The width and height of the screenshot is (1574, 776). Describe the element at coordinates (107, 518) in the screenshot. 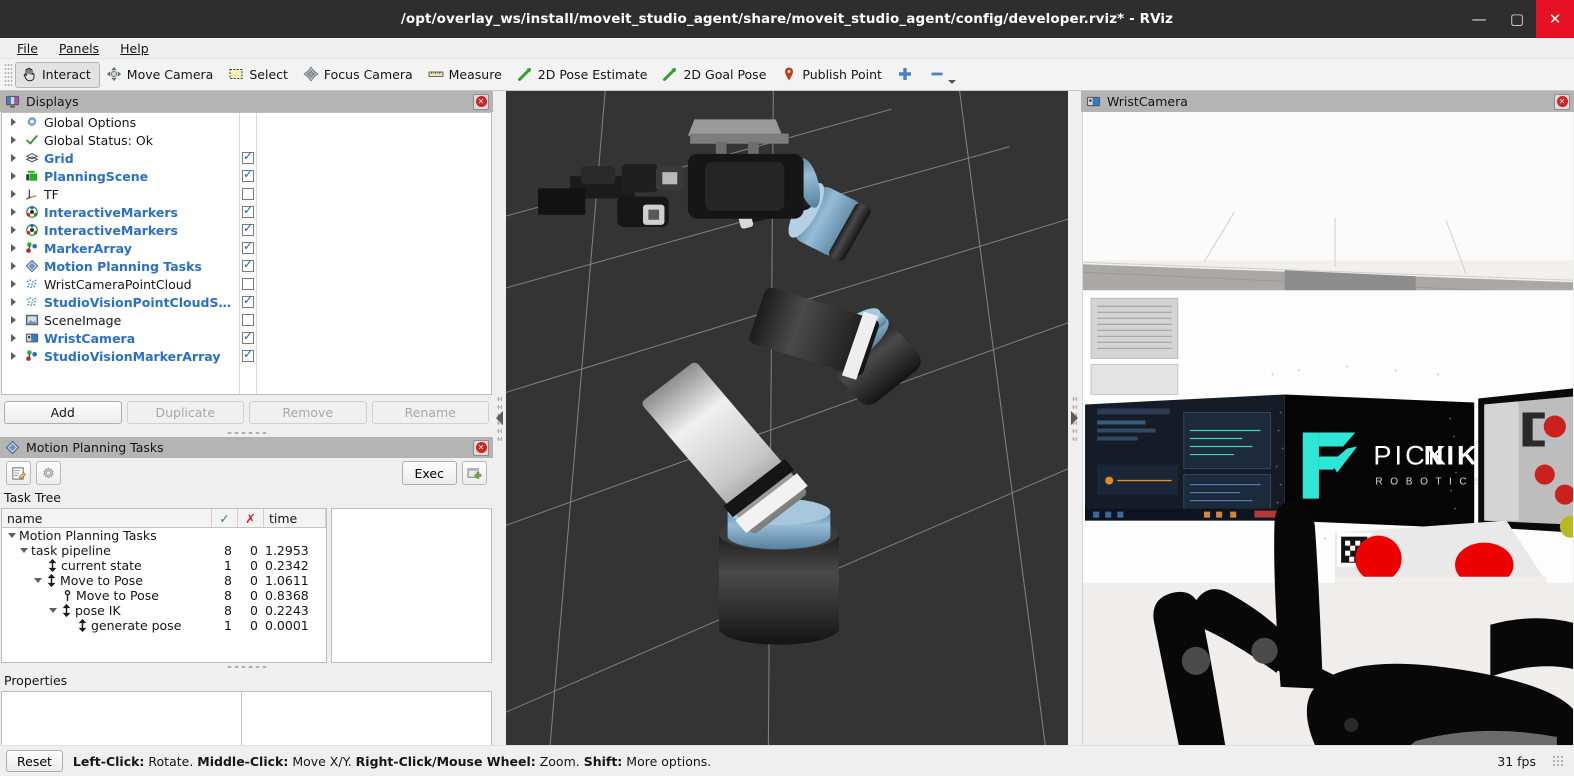

I see `column-header-name: name` at that location.